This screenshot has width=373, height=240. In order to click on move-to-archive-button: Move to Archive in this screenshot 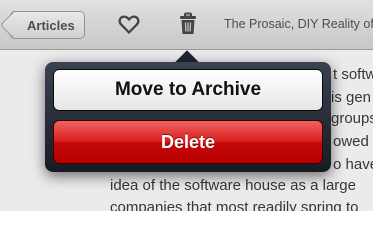, I will do `click(188, 90)`.